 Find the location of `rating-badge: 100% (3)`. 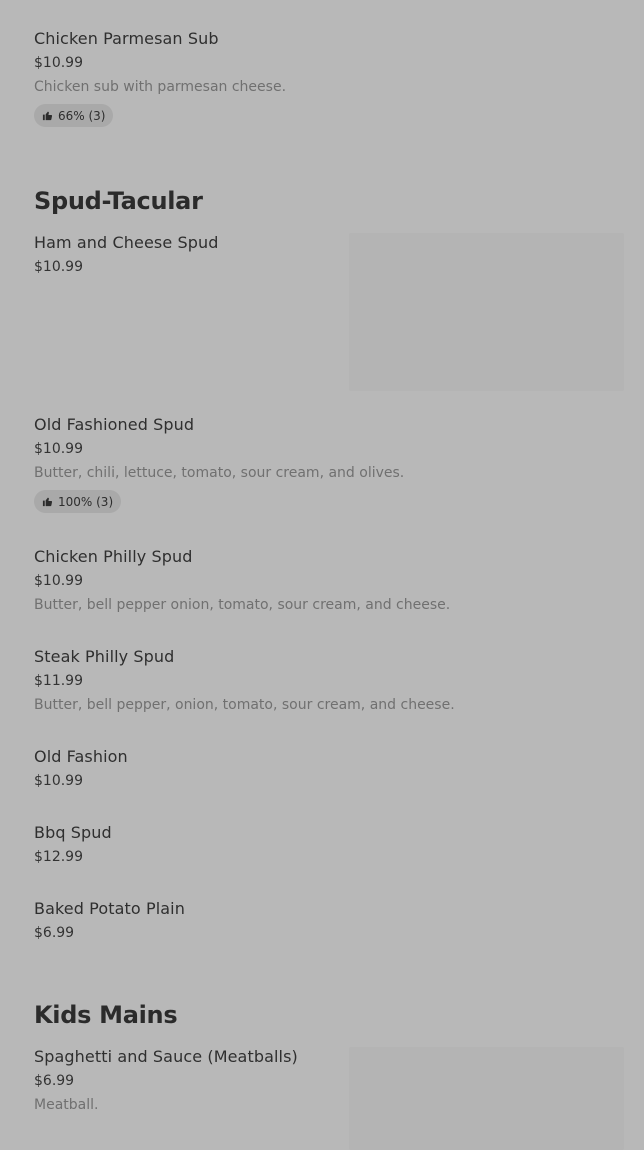

rating-badge: 100% (3) is located at coordinates (78, 501).